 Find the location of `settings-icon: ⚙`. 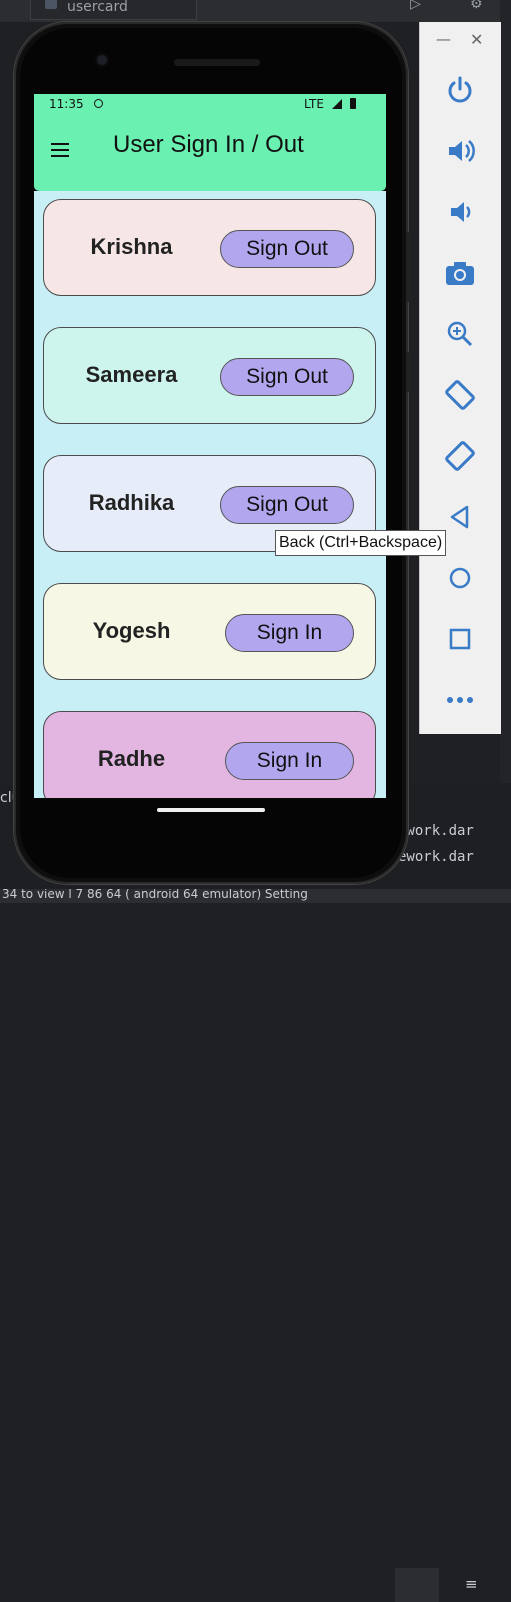

settings-icon: ⚙ is located at coordinates (476, 6).